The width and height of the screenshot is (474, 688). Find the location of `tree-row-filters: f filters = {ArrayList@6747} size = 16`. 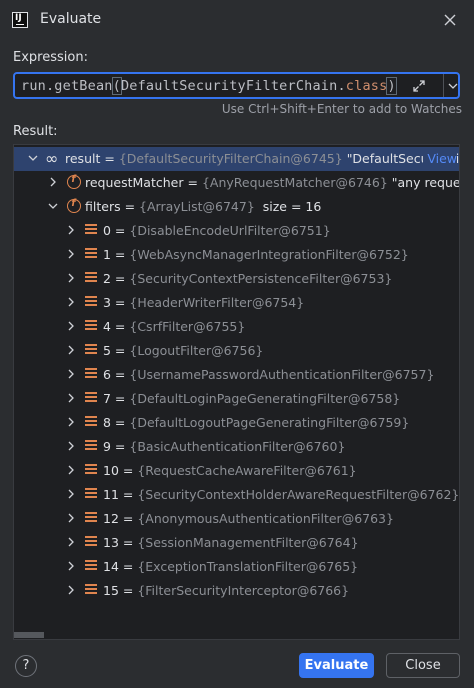

tree-row-filters: f filters = {ArrayList@6747} size = 16 is located at coordinates (236, 207).